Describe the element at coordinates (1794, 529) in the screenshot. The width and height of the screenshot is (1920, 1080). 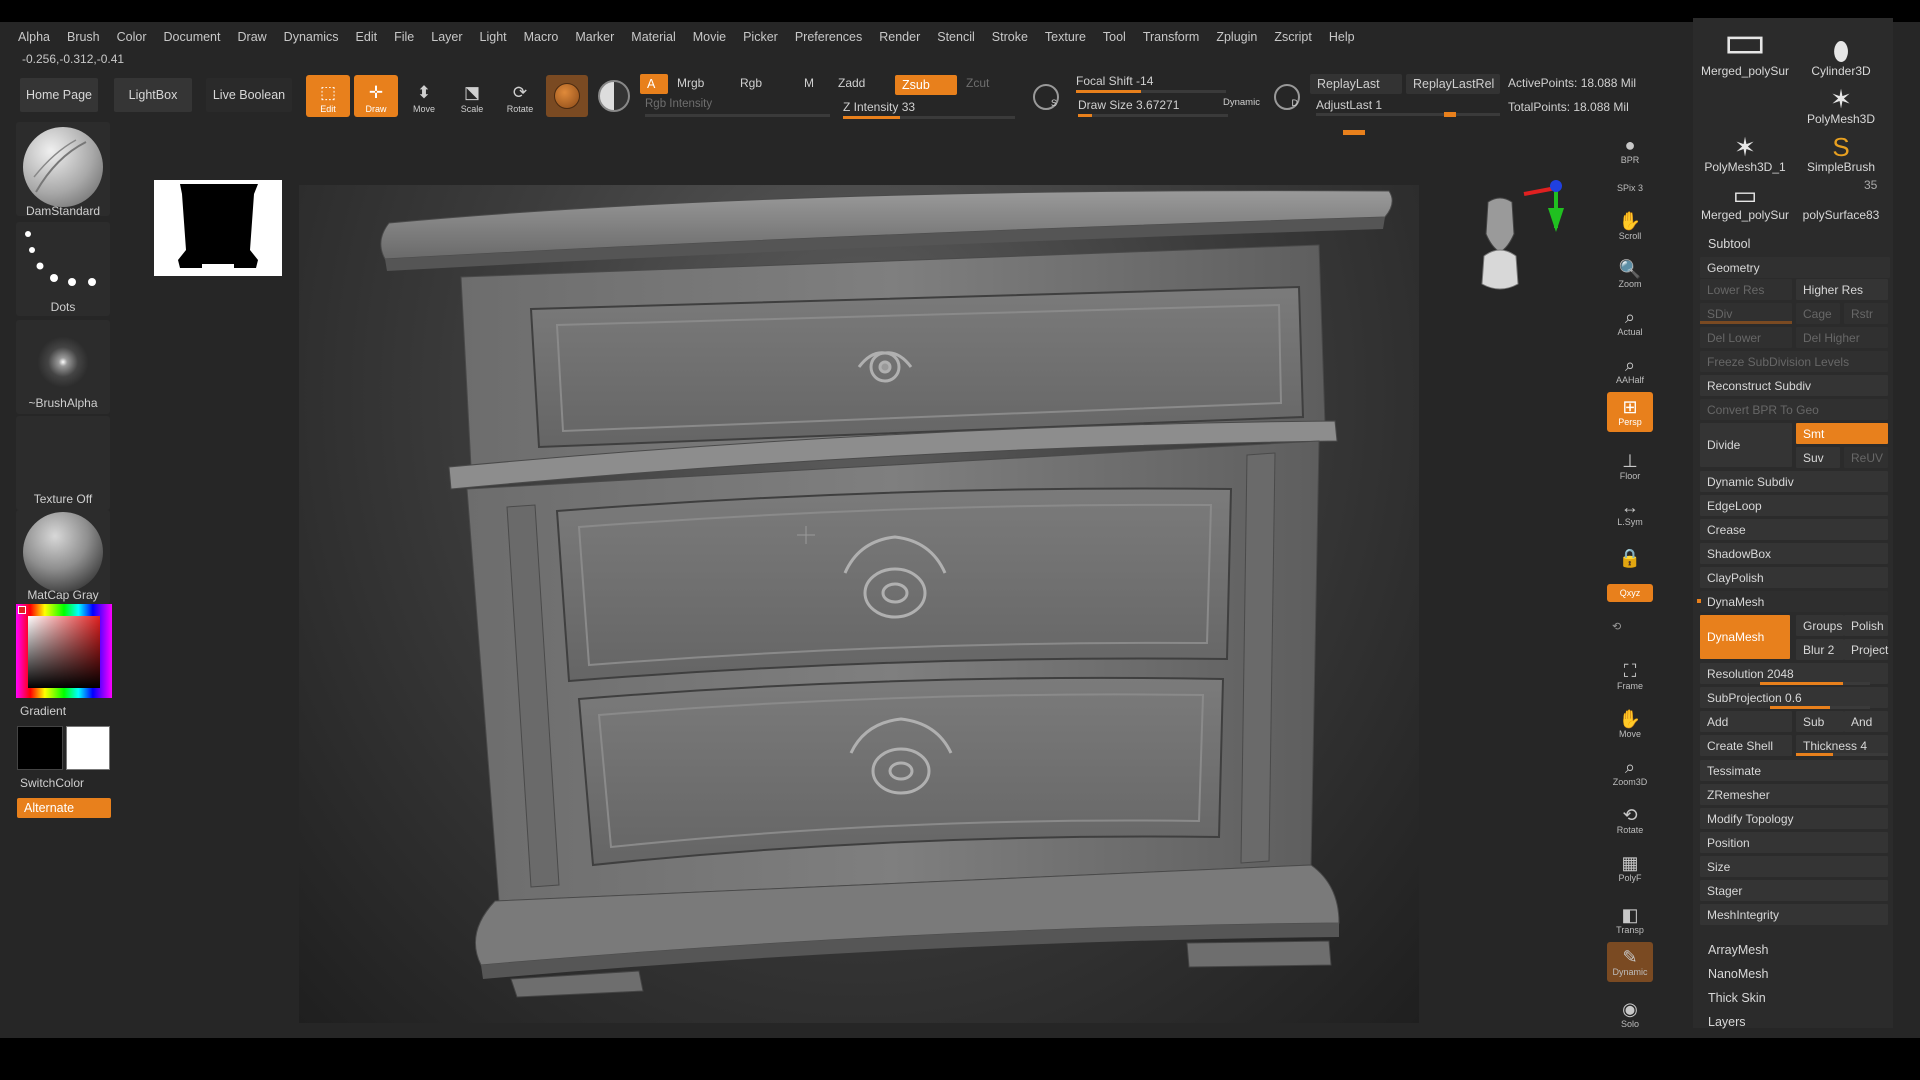
I see `crease-section: Crease` at that location.